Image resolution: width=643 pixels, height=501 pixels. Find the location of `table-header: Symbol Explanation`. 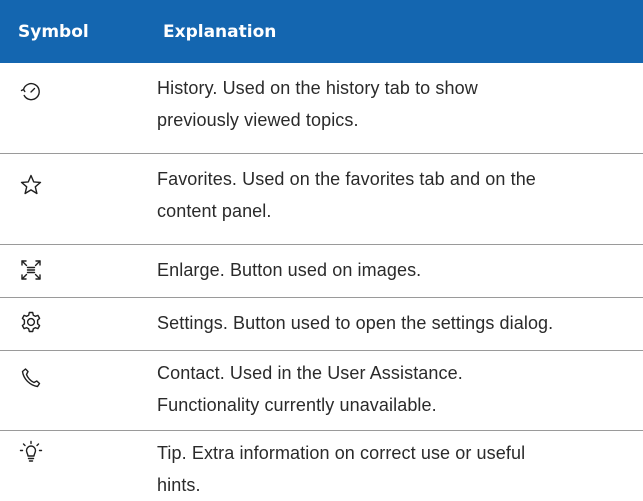

table-header: Symbol Explanation is located at coordinates (321, 31).